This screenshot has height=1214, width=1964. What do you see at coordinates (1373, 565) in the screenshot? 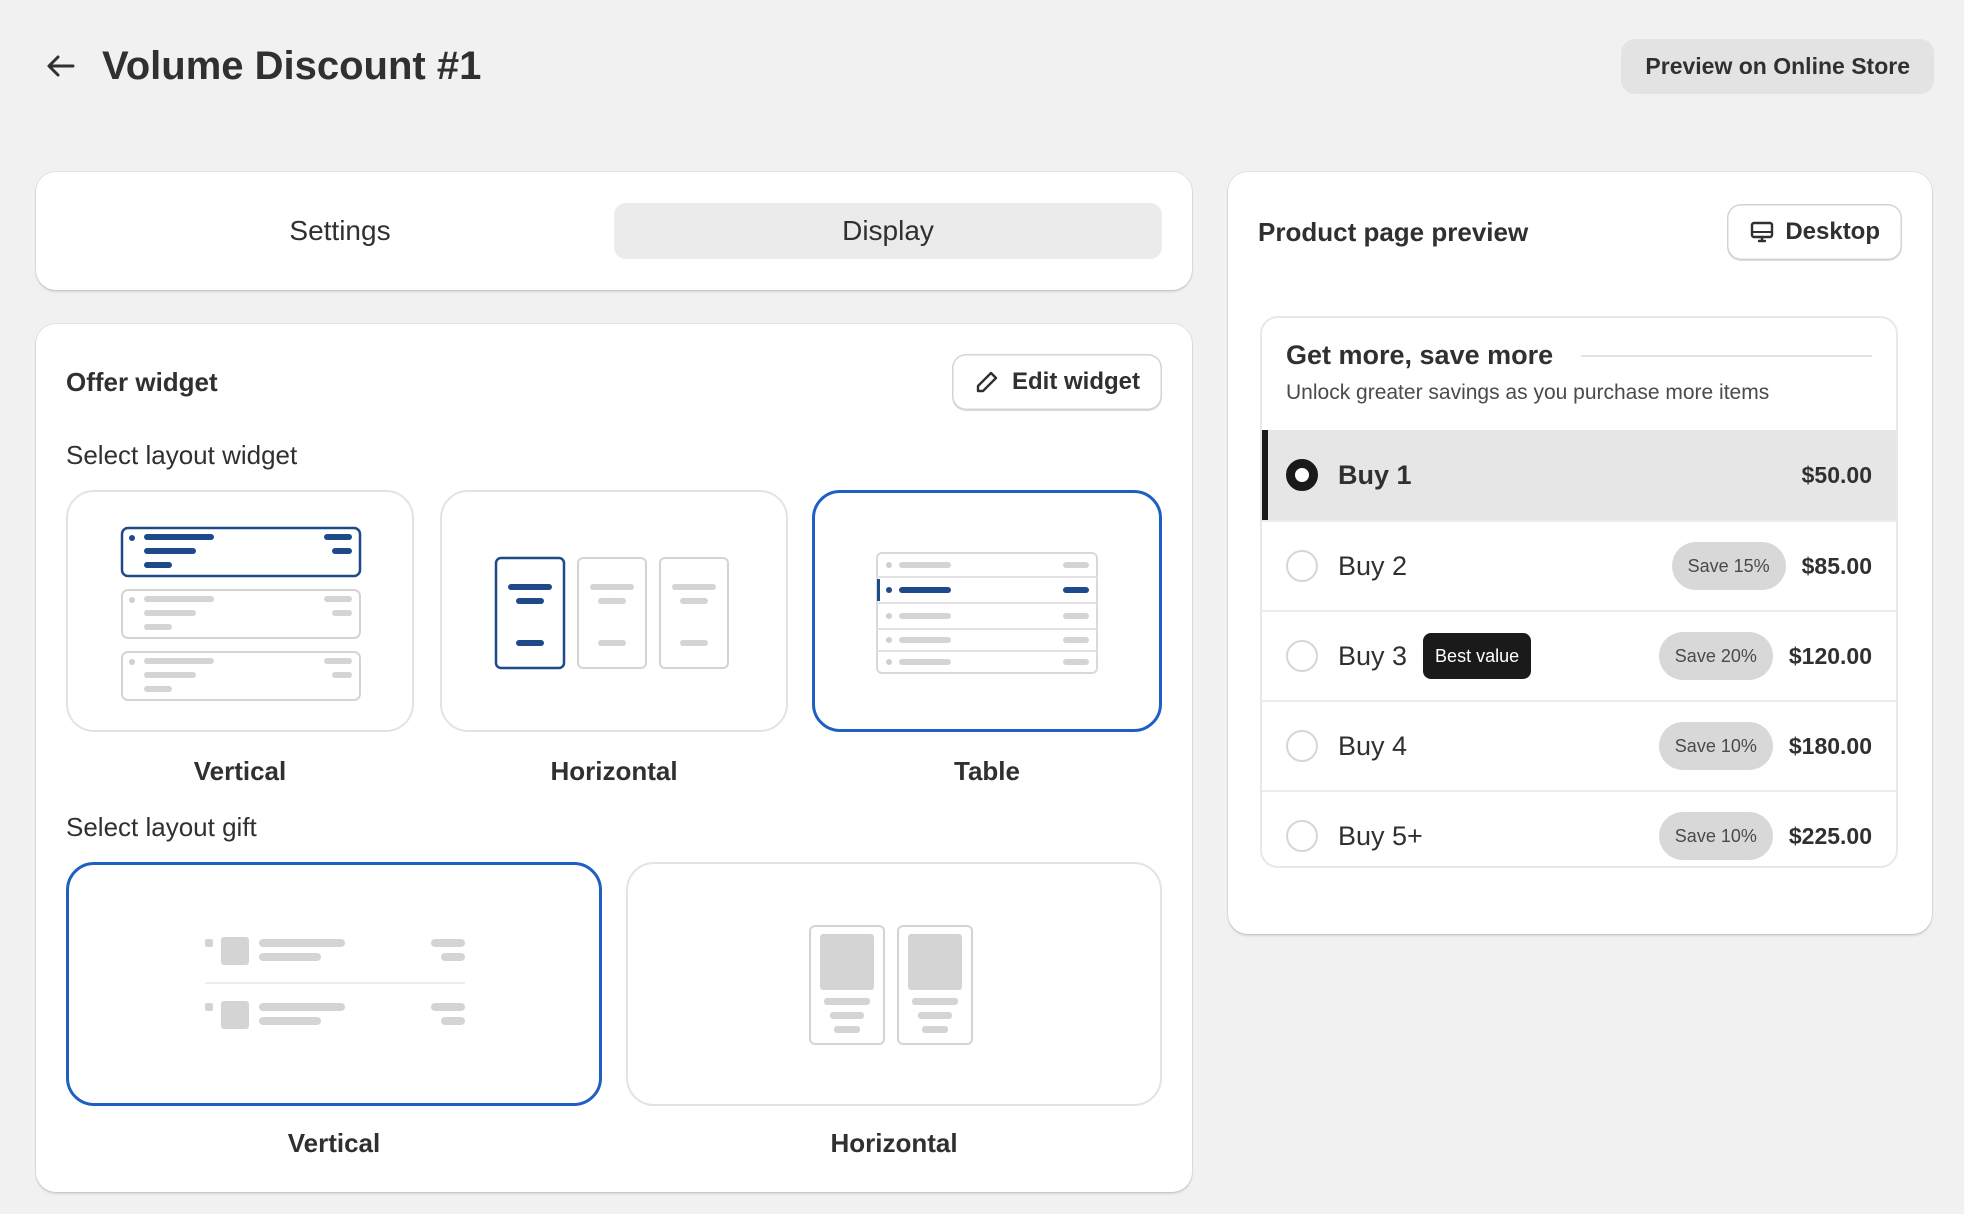
I see `tier-label: Buy 2` at bounding box center [1373, 565].